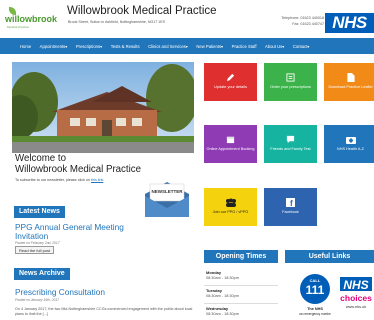 The width and height of the screenshot is (374, 320). What do you see at coordinates (39, 212) in the screenshot?
I see `latest-news-button: Latest News` at bounding box center [39, 212].